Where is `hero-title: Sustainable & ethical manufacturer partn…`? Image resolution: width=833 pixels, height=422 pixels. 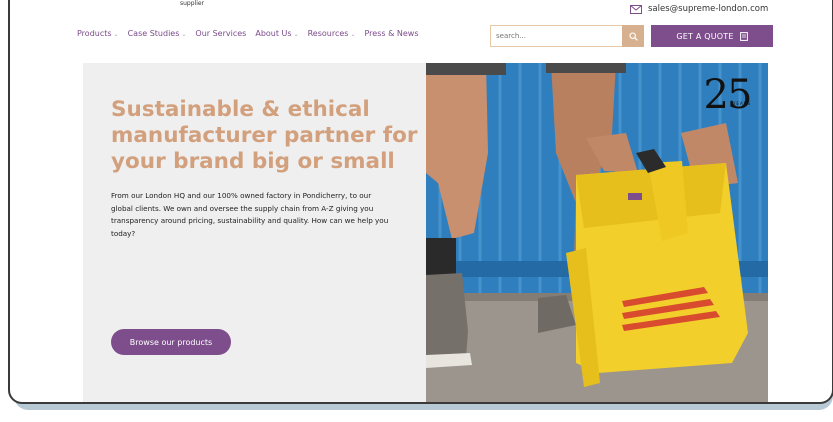
hero-title: Sustainable & ethical manufacturer partn… is located at coordinates (264, 135).